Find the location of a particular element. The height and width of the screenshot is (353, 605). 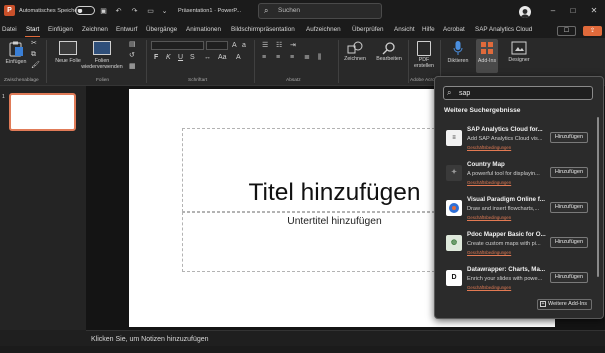

tab-datei: Datei is located at coordinates (9, 29).